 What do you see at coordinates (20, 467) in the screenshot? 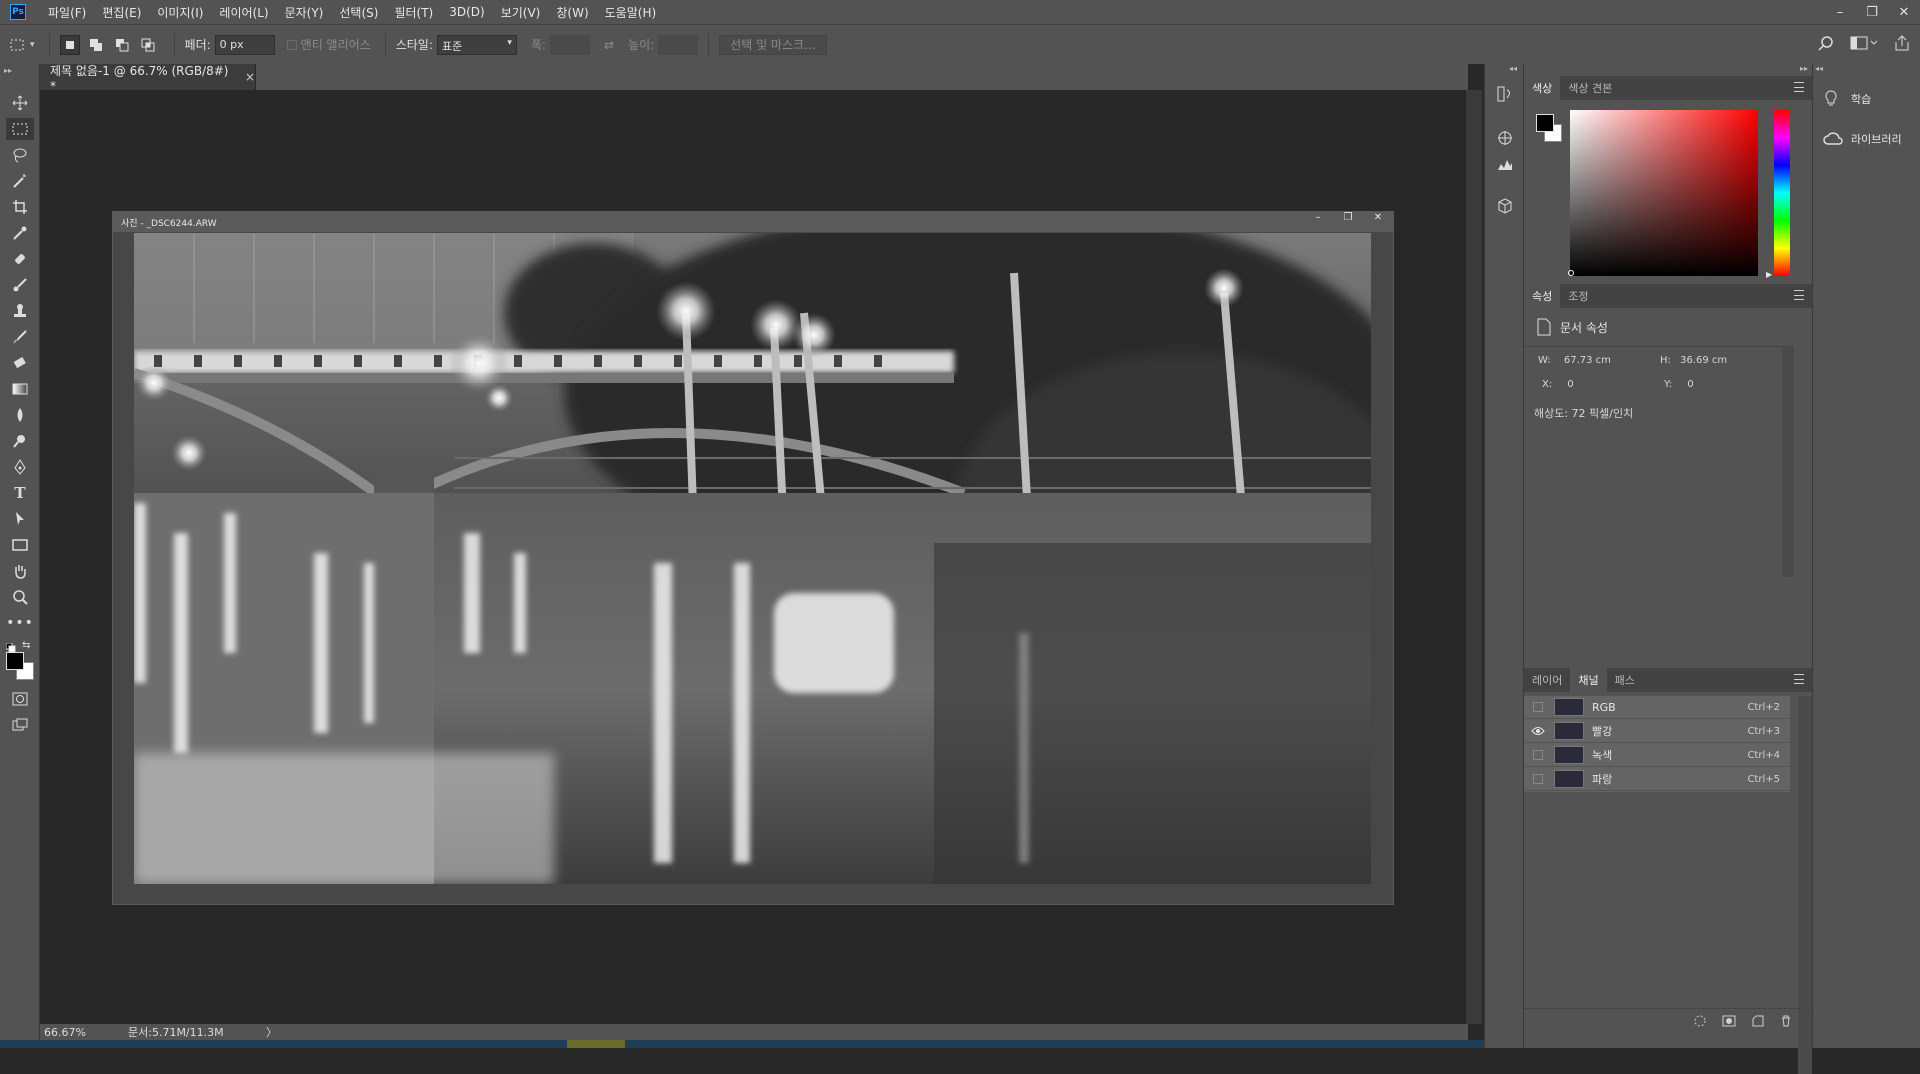
I see `pen-tool-icon` at bounding box center [20, 467].